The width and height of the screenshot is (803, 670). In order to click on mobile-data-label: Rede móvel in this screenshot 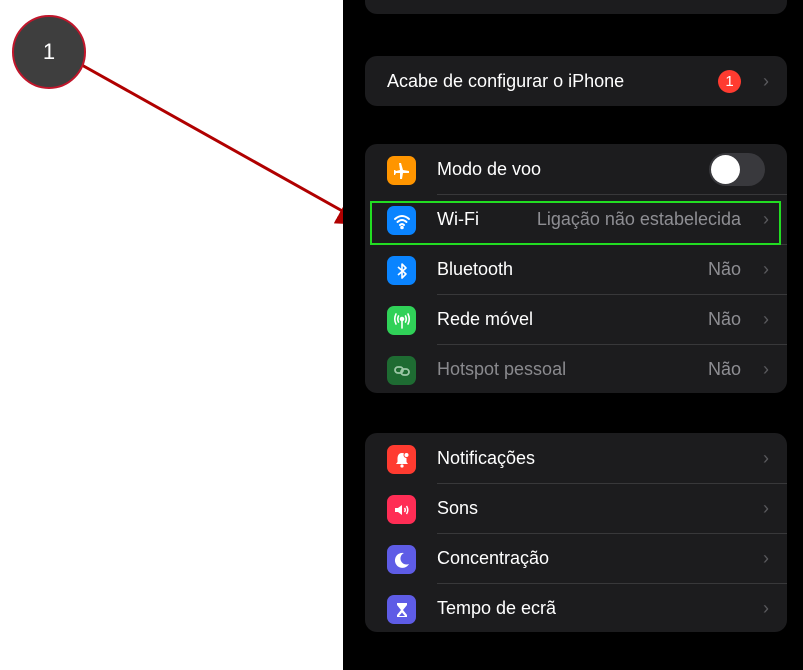, I will do `click(485, 319)`.